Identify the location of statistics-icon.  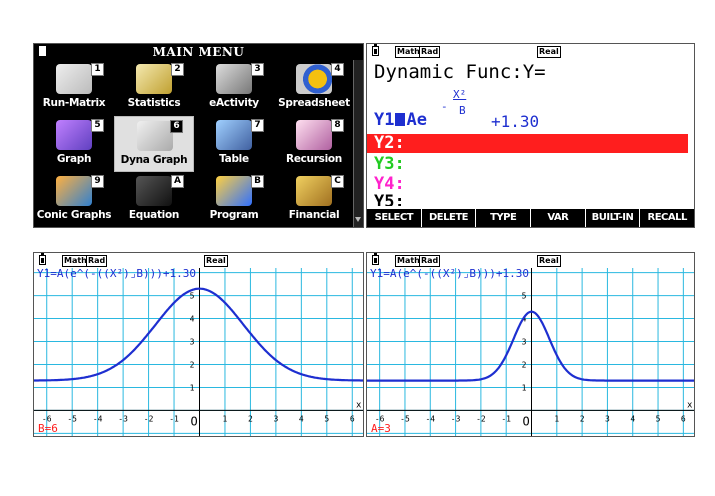
(154, 79).